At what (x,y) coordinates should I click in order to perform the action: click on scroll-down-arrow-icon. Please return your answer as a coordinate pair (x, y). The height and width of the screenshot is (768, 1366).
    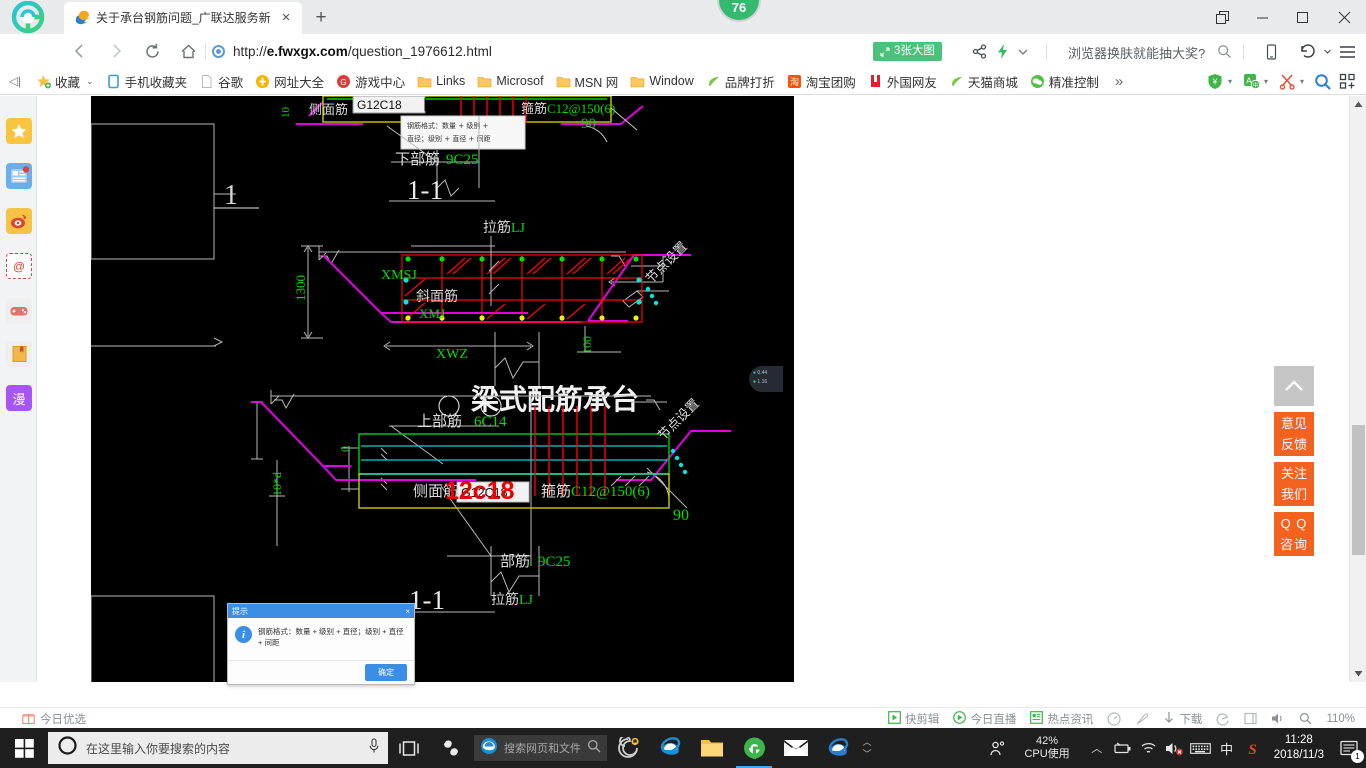
    Looking at the image, I should click on (1358, 673).